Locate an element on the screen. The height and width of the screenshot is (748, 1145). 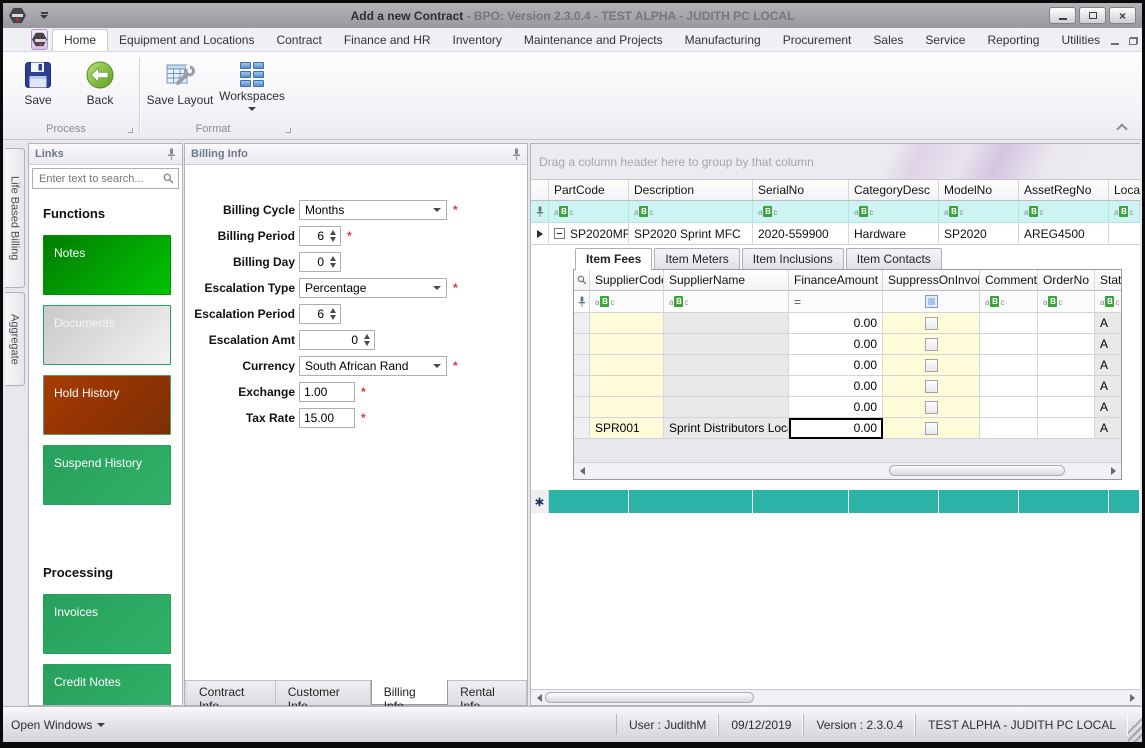
collapse-row-icon is located at coordinates (559, 233).